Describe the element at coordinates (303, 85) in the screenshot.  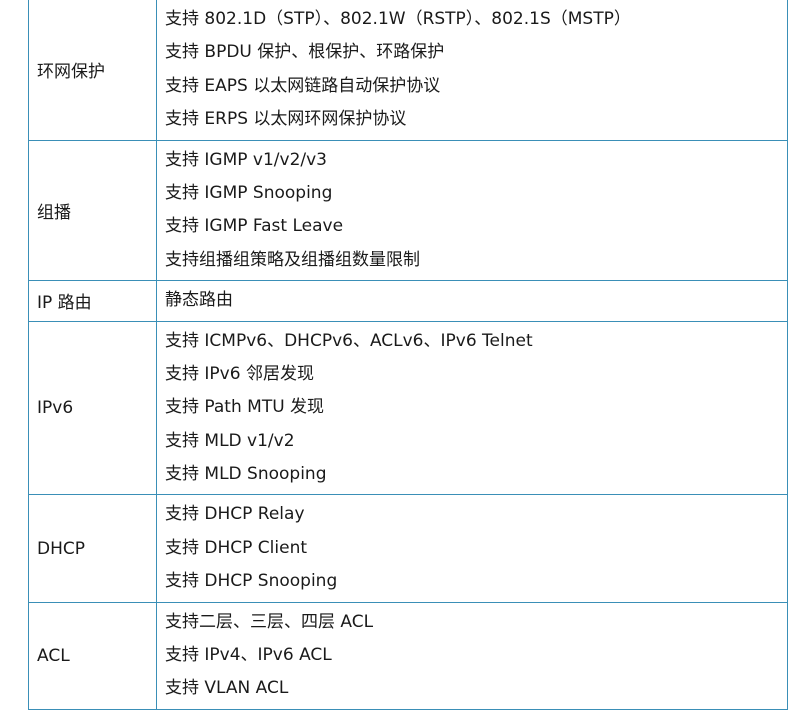
I see `feature-item: 支持 EAPS 以太网链路自动保护协议` at that location.